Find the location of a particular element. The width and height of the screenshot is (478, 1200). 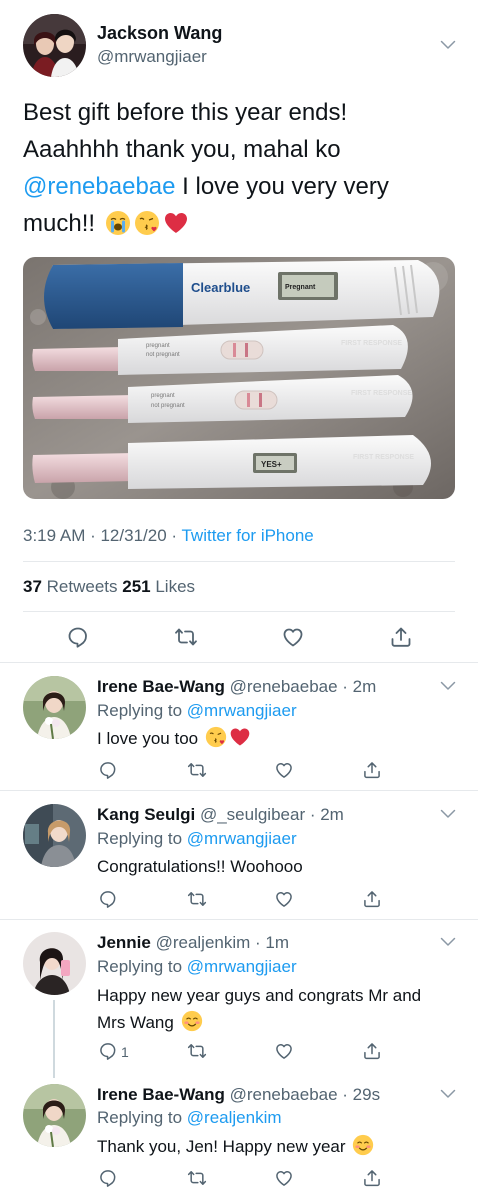

reply-header: Irene Bae-Wang @renebaebae · 29s is located at coordinates (238, 1095).